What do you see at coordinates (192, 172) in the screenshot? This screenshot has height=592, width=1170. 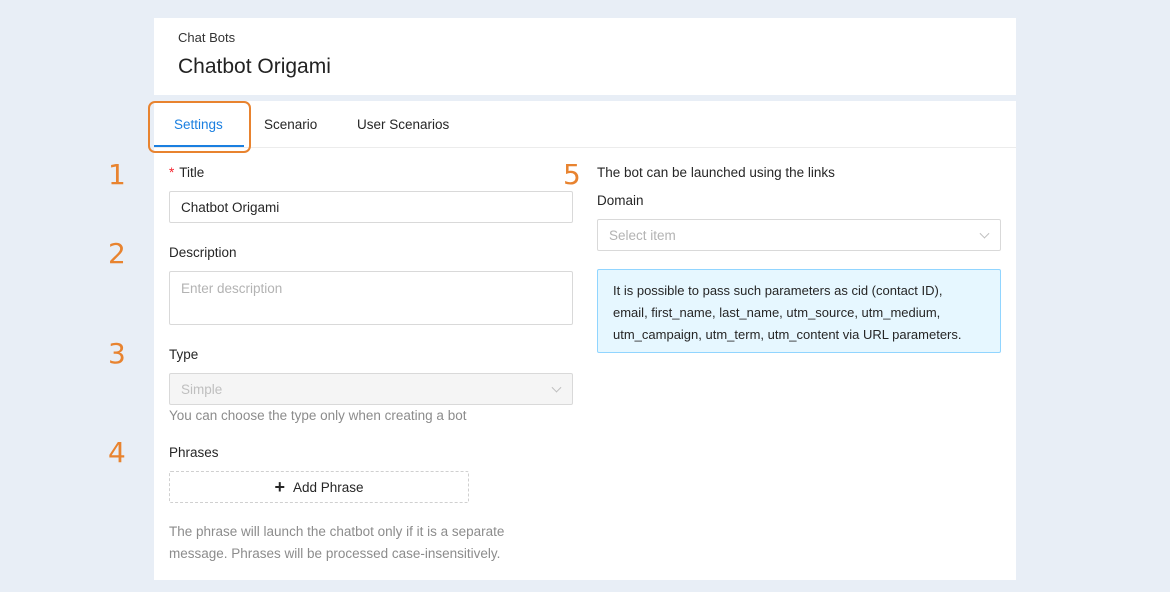 I see `title-label-text: Title` at bounding box center [192, 172].